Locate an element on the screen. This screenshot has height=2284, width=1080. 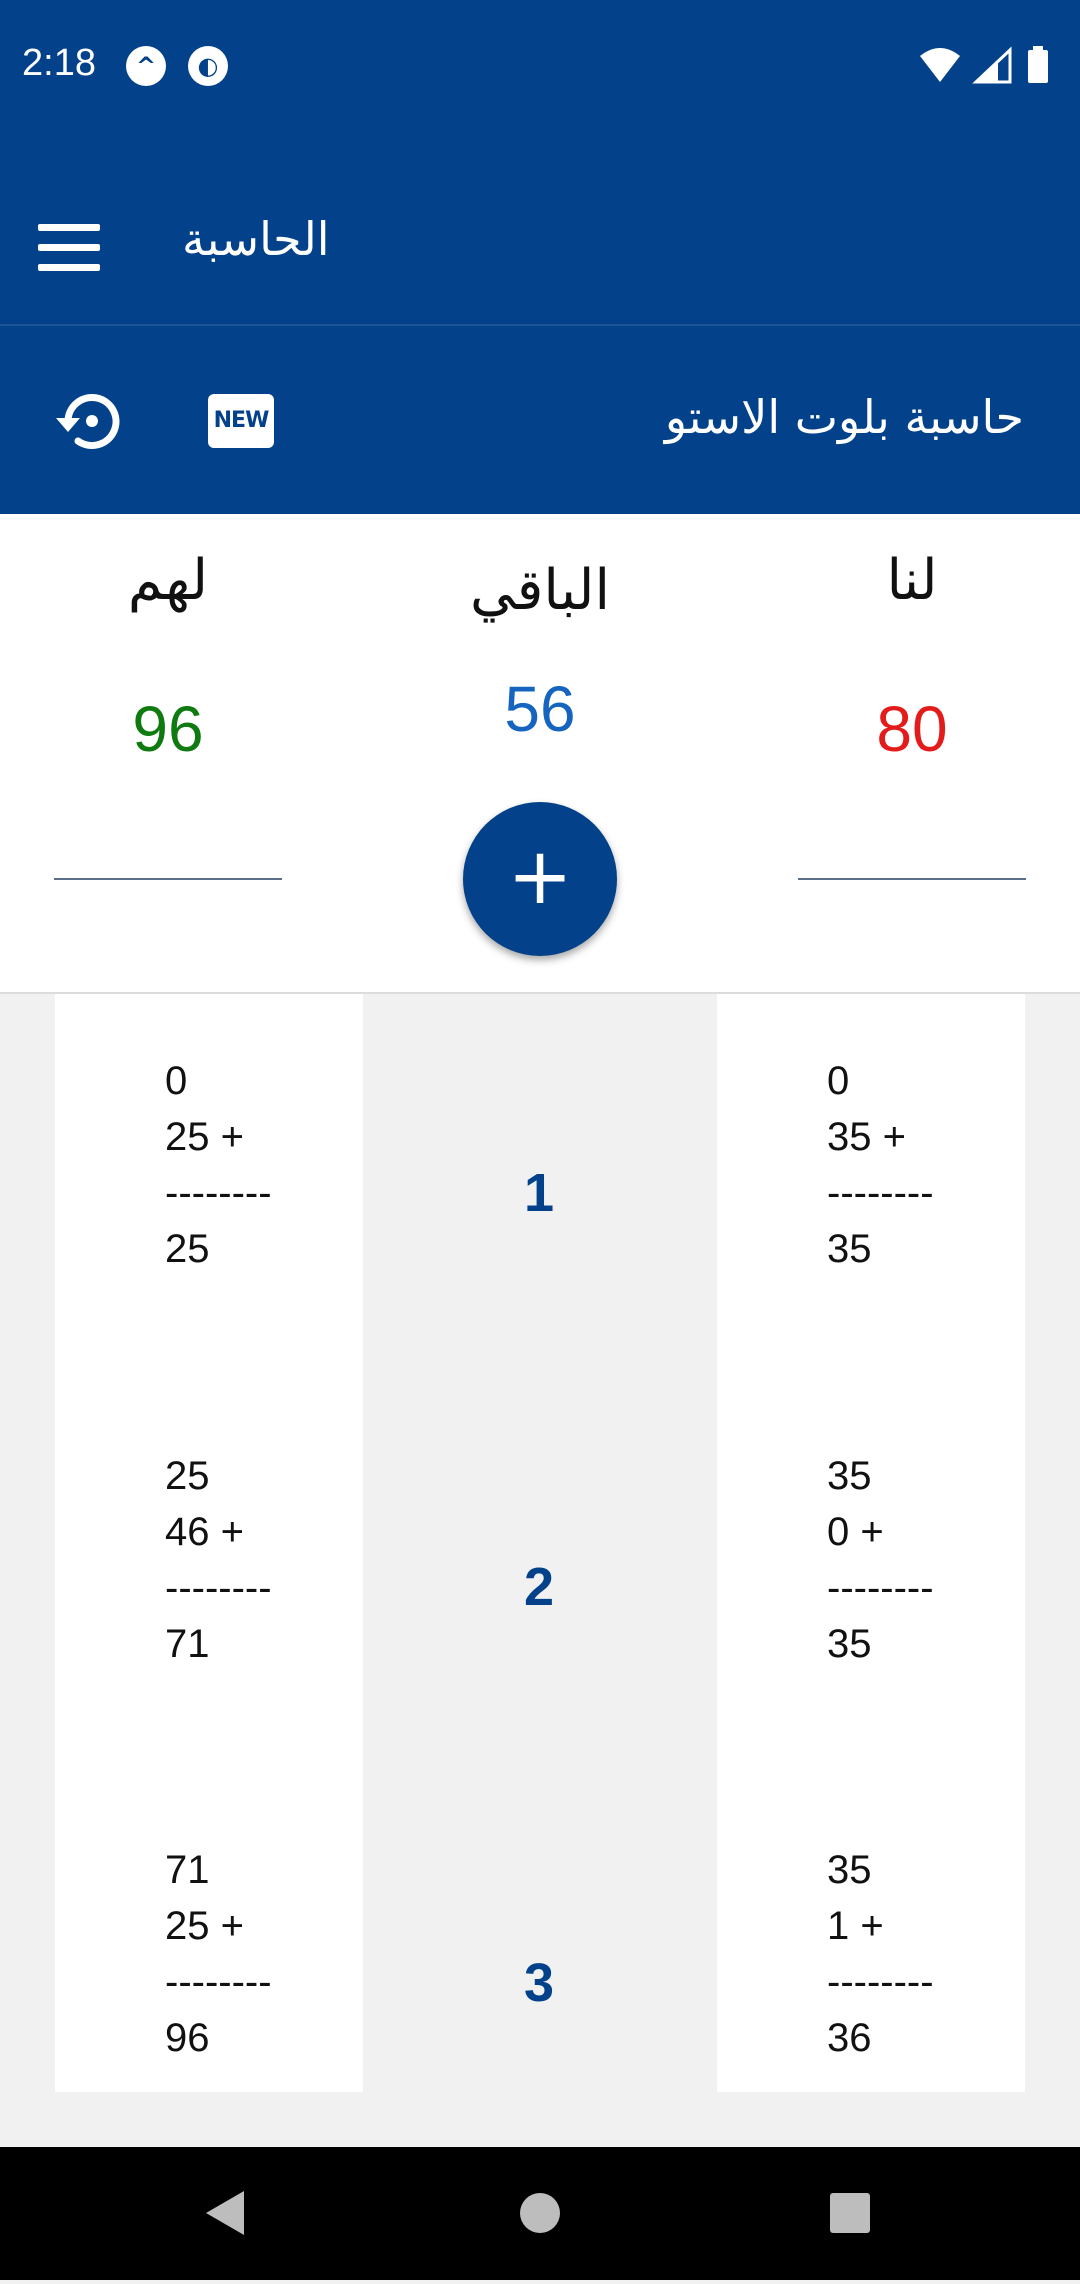
battery-icon is located at coordinates (1038, 64).